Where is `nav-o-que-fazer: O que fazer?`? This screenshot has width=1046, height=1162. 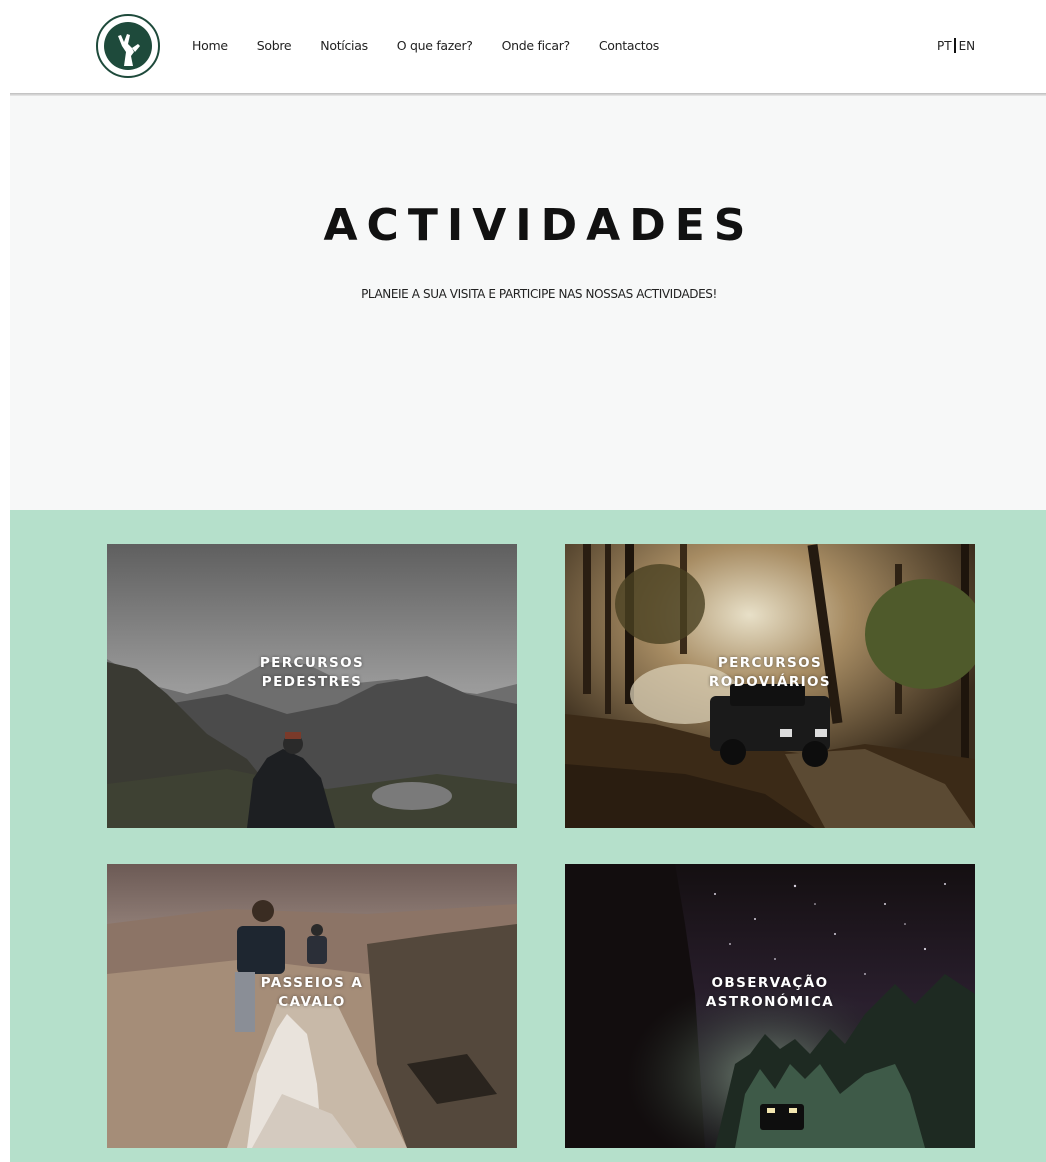
nav-o-que-fazer: O que fazer? is located at coordinates (435, 48).